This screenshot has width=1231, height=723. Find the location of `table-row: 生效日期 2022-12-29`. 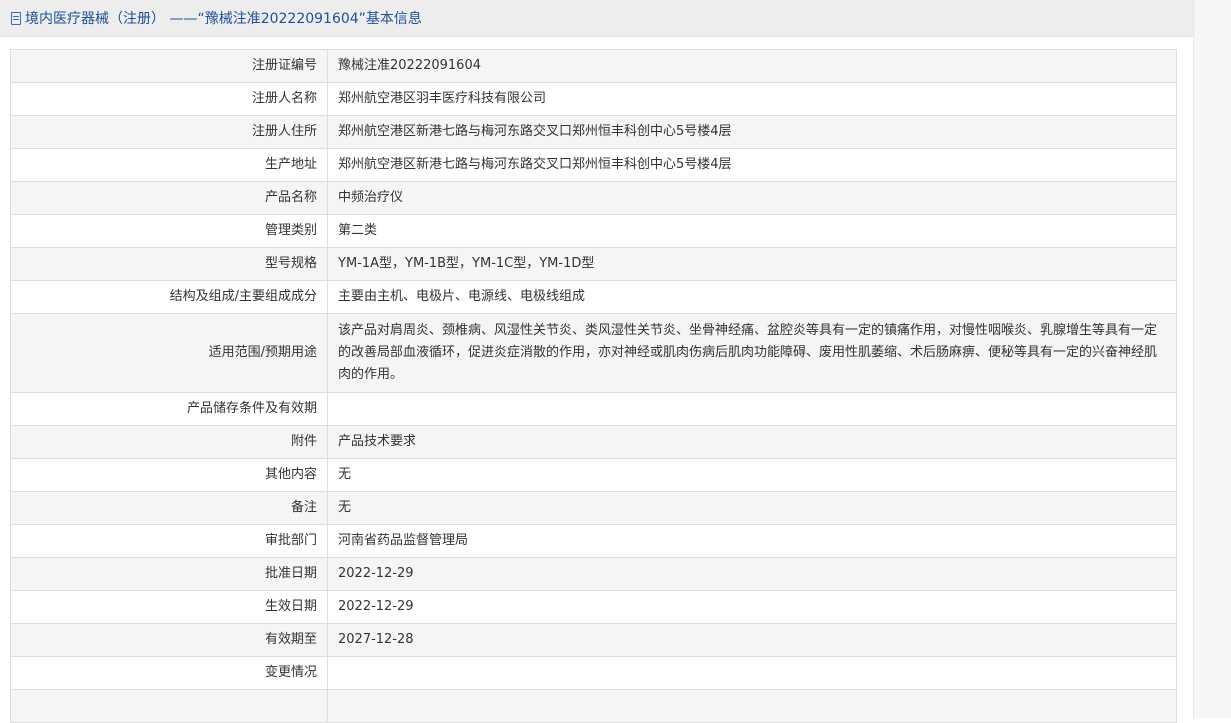

table-row: 生效日期 2022-12-29 is located at coordinates (593, 607).